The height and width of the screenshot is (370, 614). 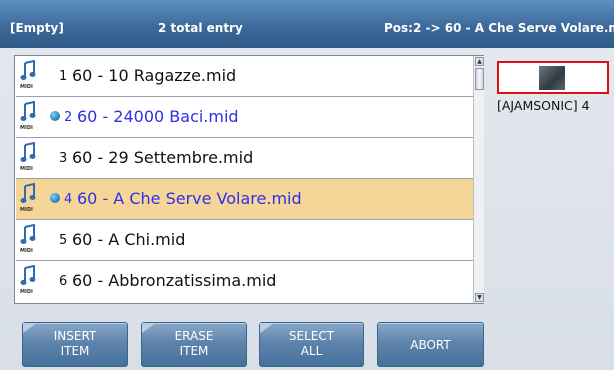 What do you see at coordinates (543, 105) in the screenshot?
I see `preview-label: [AJAMSONIC] 4` at bounding box center [543, 105].